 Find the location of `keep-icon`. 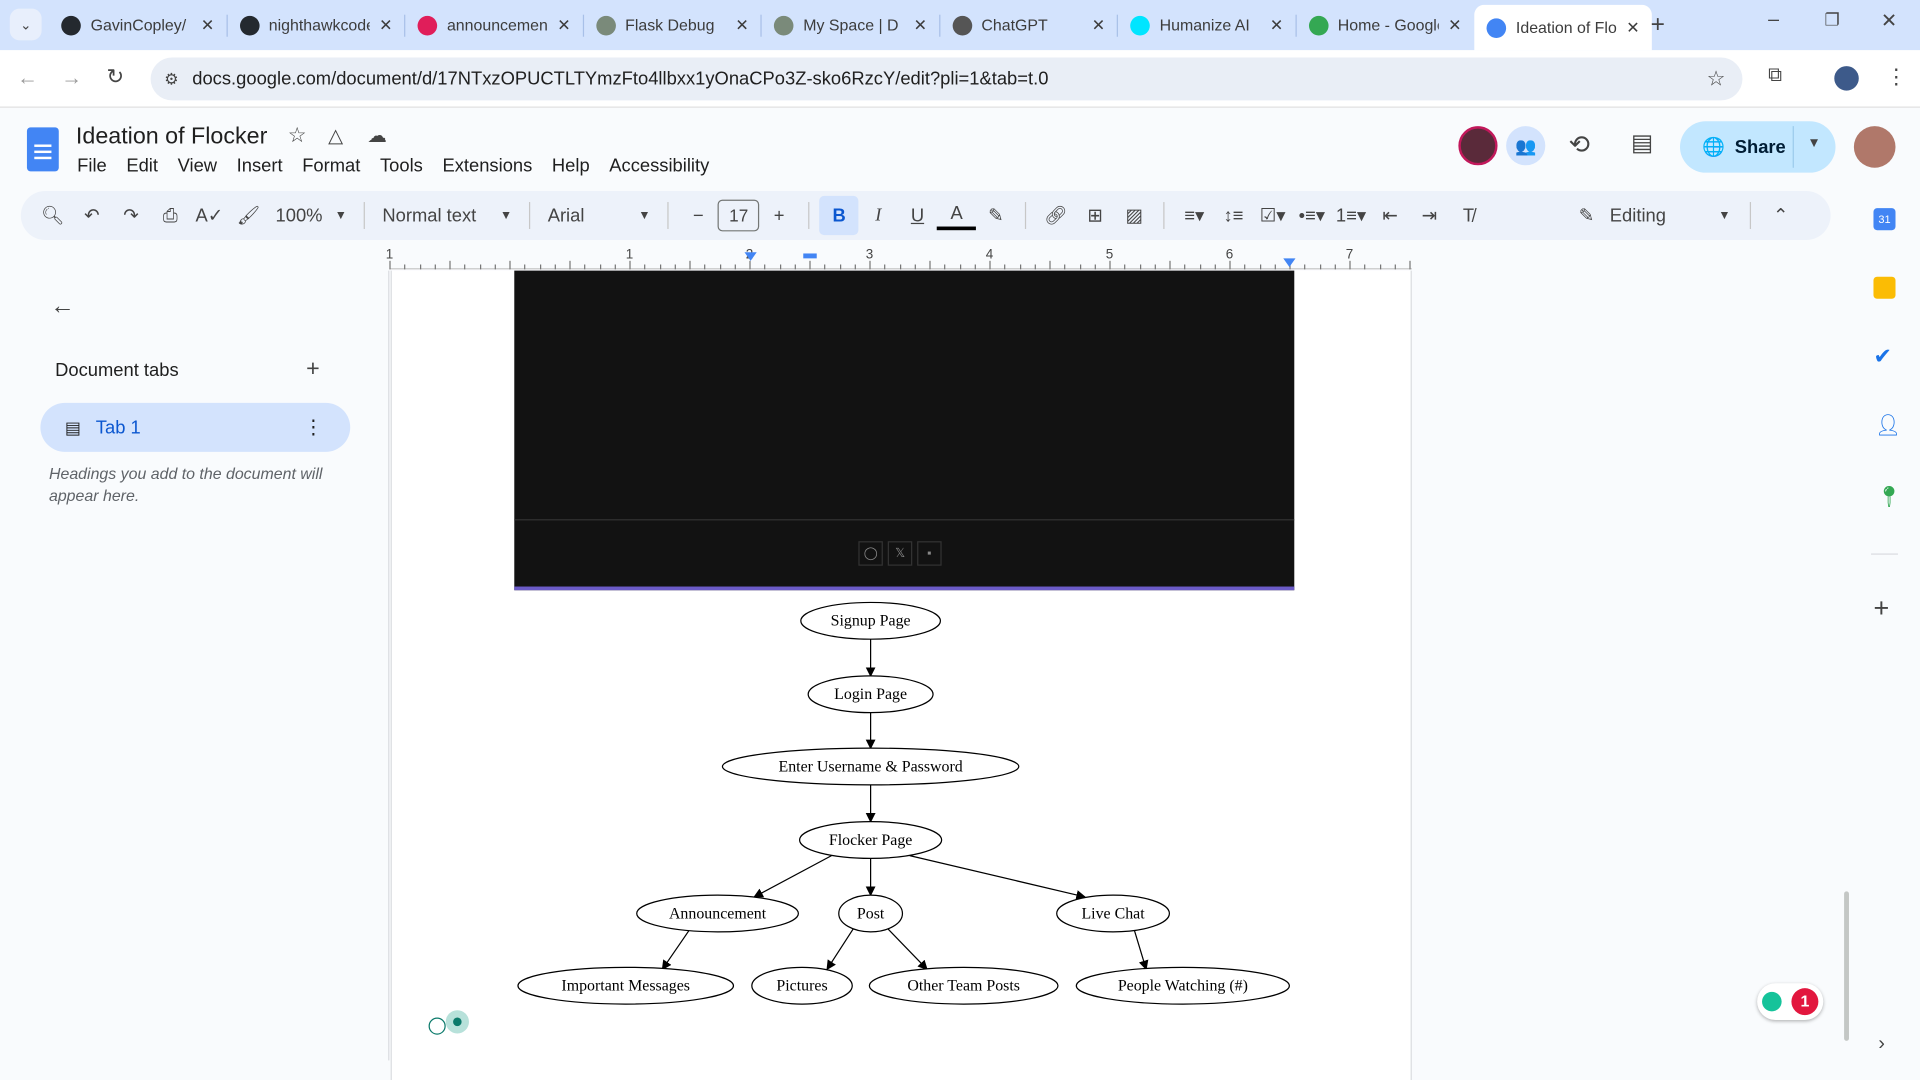

keep-icon is located at coordinates (1884, 287).